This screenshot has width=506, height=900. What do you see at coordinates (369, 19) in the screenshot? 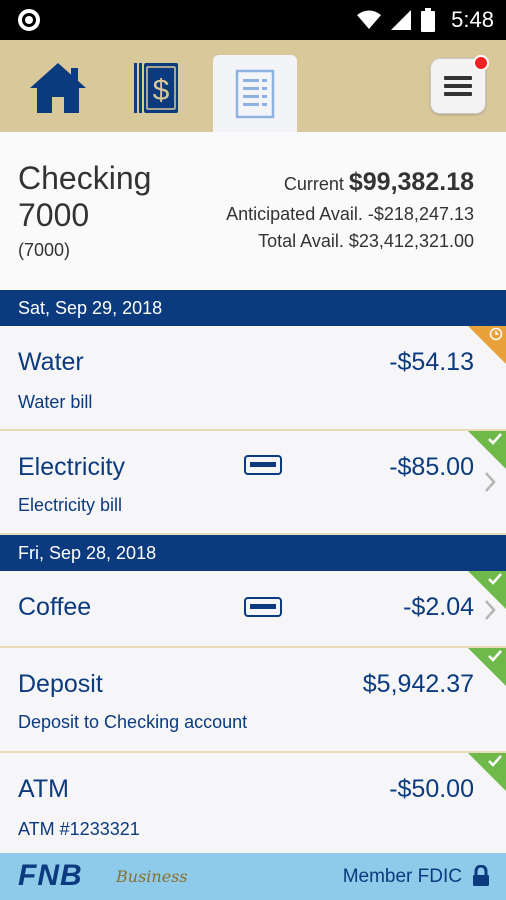
I see `wifi-icon` at bounding box center [369, 19].